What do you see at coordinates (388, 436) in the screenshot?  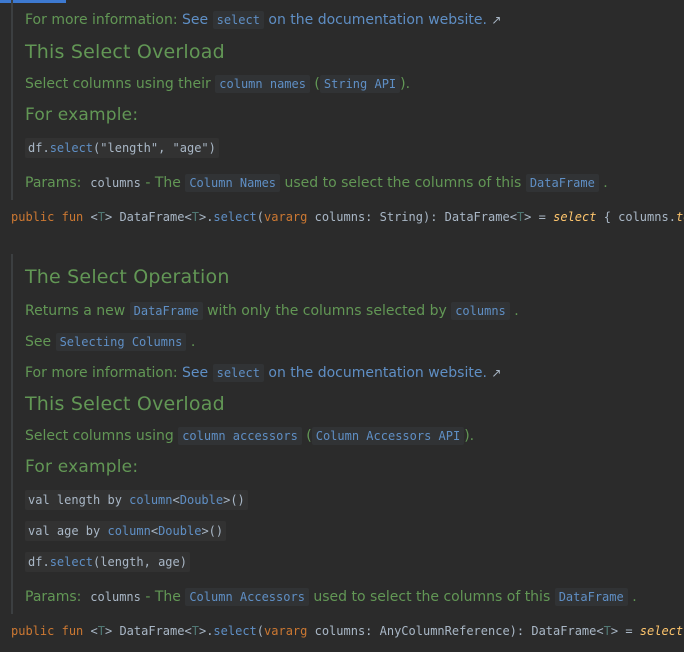 I see `column-accessors-api-link: Column Accessors API` at bounding box center [388, 436].